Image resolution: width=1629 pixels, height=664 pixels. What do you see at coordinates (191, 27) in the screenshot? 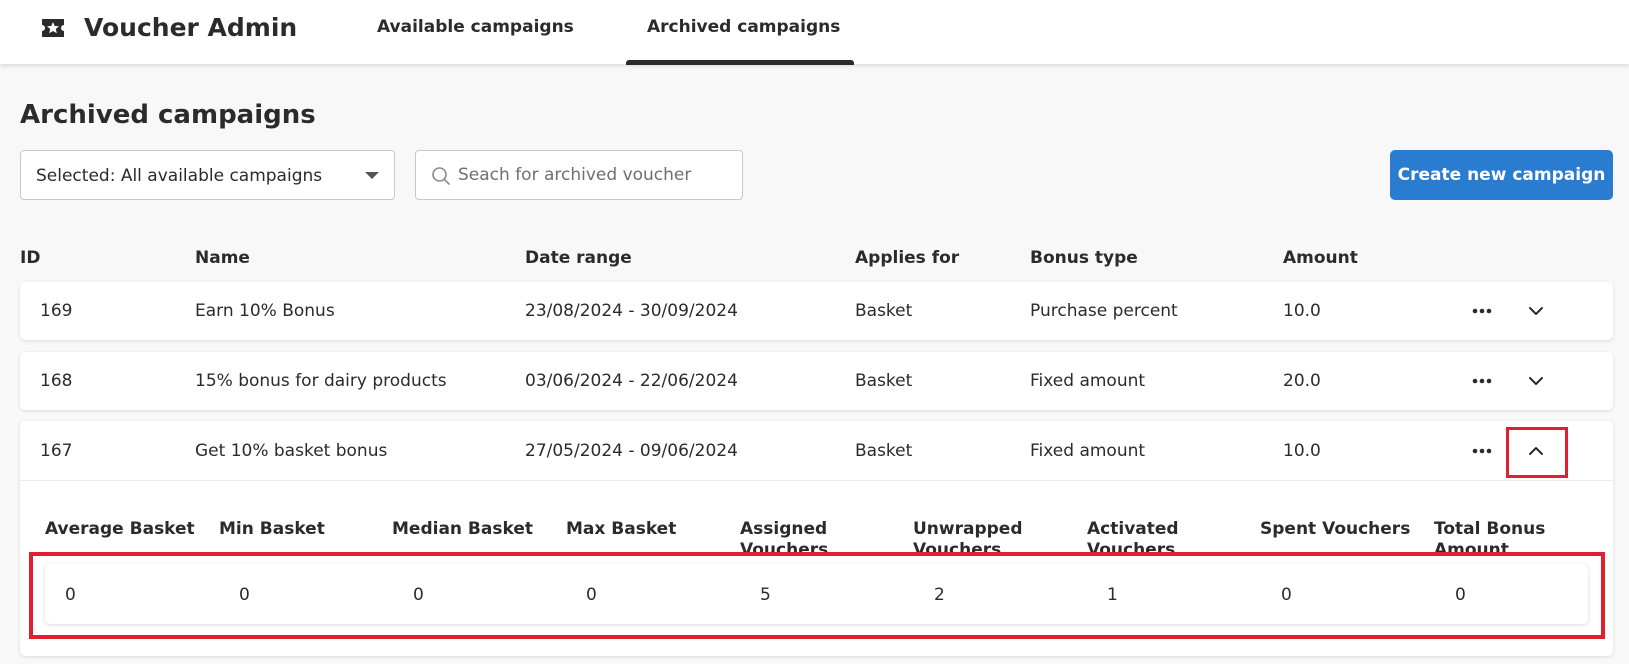
I see `app-title: Voucher Admin` at bounding box center [191, 27].